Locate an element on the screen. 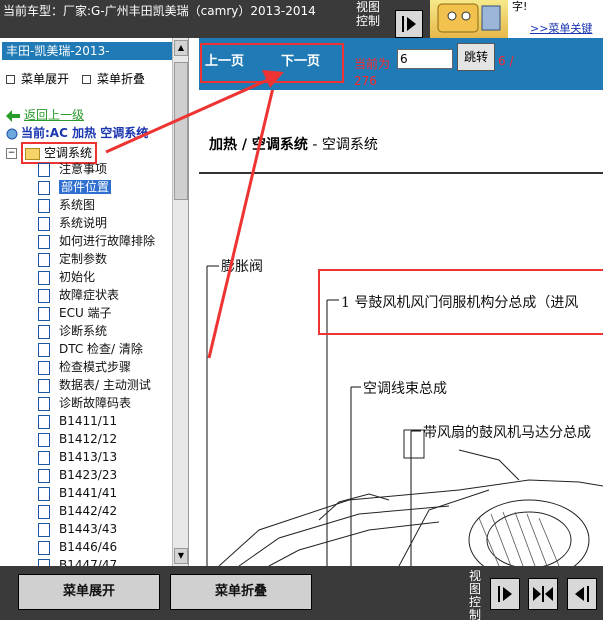  tree-item: B1447/47 is located at coordinates (108, 561).